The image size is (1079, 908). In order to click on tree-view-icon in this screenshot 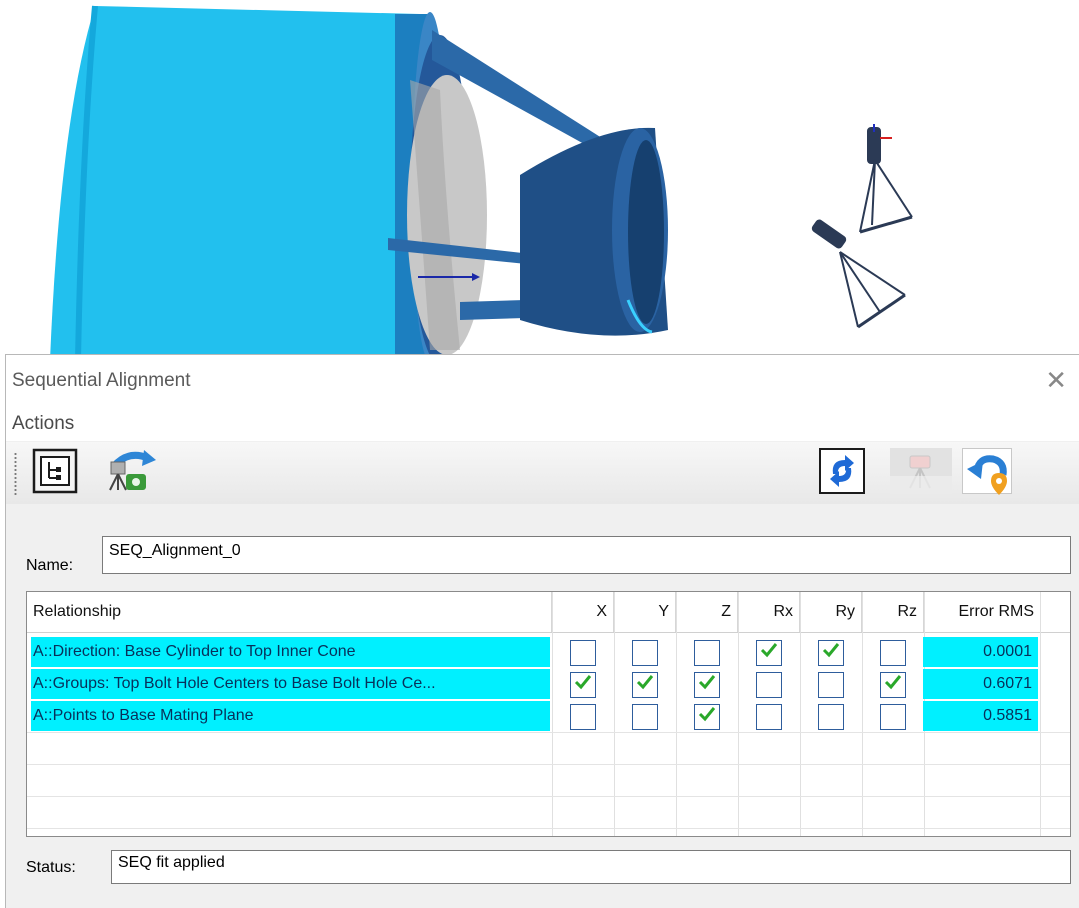, I will do `click(55, 471)`.